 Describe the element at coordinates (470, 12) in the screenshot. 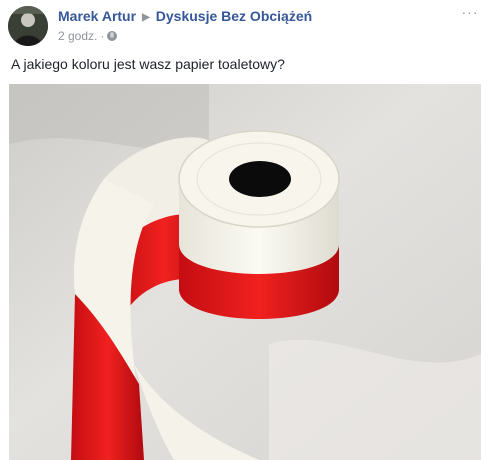

I see `more-options-button: ···` at that location.